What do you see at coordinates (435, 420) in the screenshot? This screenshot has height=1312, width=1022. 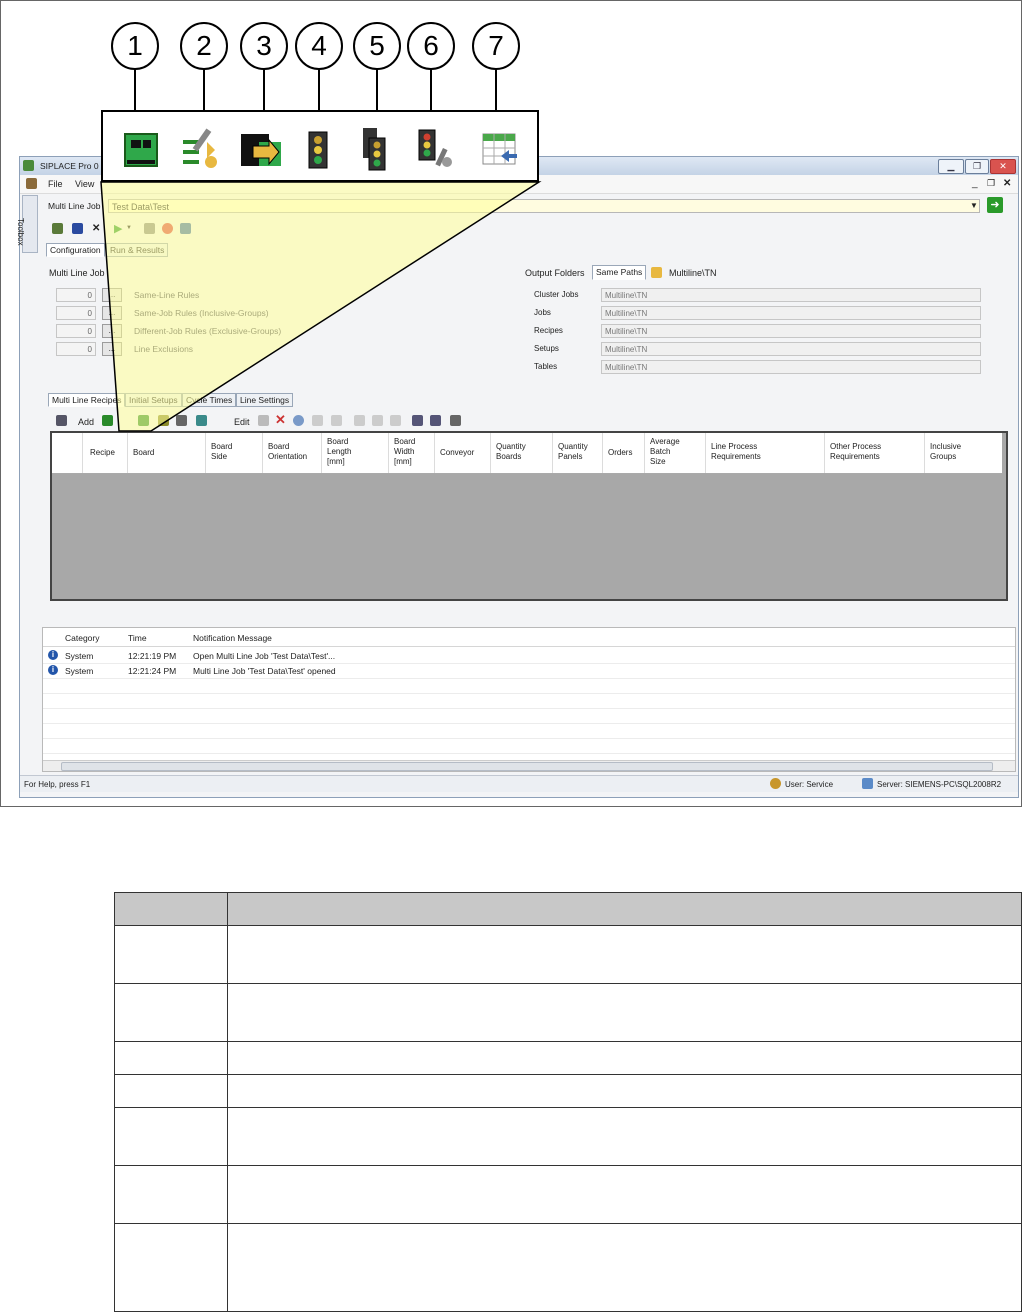 I see `columns-icon` at bounding box center [435, 420].